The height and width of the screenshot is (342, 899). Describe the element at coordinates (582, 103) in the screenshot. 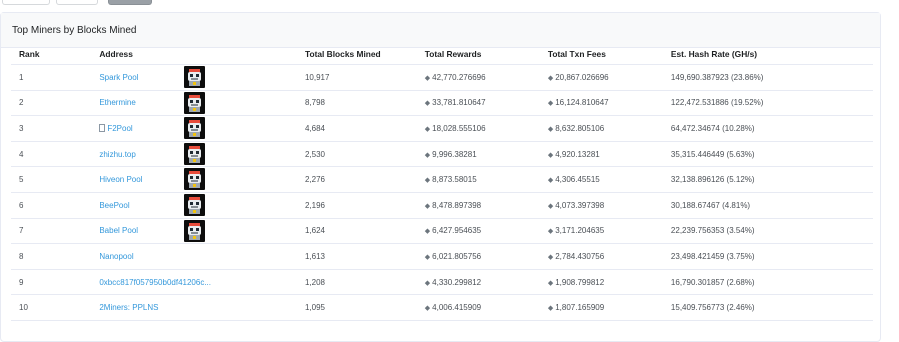

I see `fees-value: 16,124.810647` at that location.